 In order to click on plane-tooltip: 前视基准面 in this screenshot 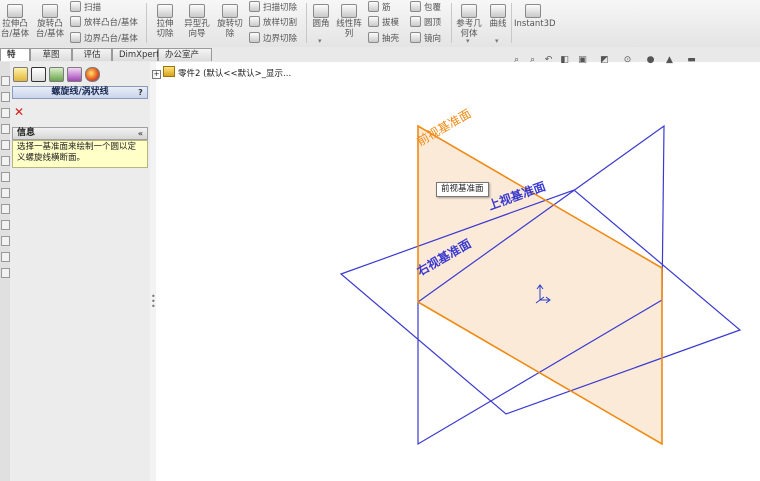, I will do `click(462, 189)`.